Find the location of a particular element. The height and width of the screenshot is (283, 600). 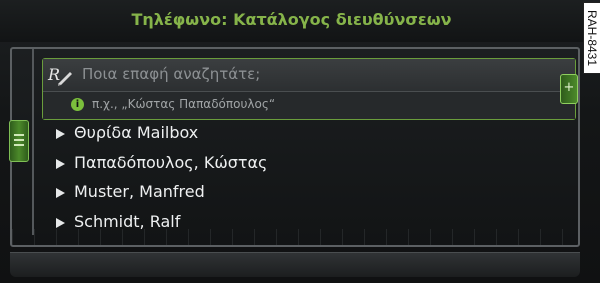

handwriting-search-icon: R is located at coordinates (59, 75).